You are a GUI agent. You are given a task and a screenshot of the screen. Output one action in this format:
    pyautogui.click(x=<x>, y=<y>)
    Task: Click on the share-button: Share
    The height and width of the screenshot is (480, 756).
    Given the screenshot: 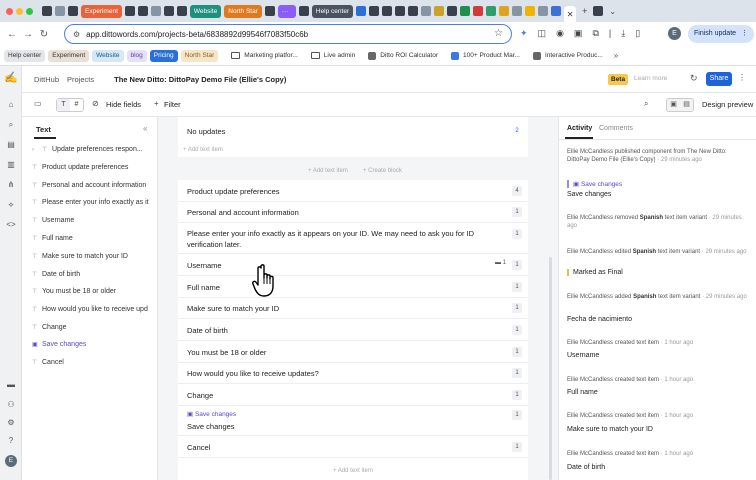 What is the action you would take?
    pyautogui.click(x=719, y=79)
    